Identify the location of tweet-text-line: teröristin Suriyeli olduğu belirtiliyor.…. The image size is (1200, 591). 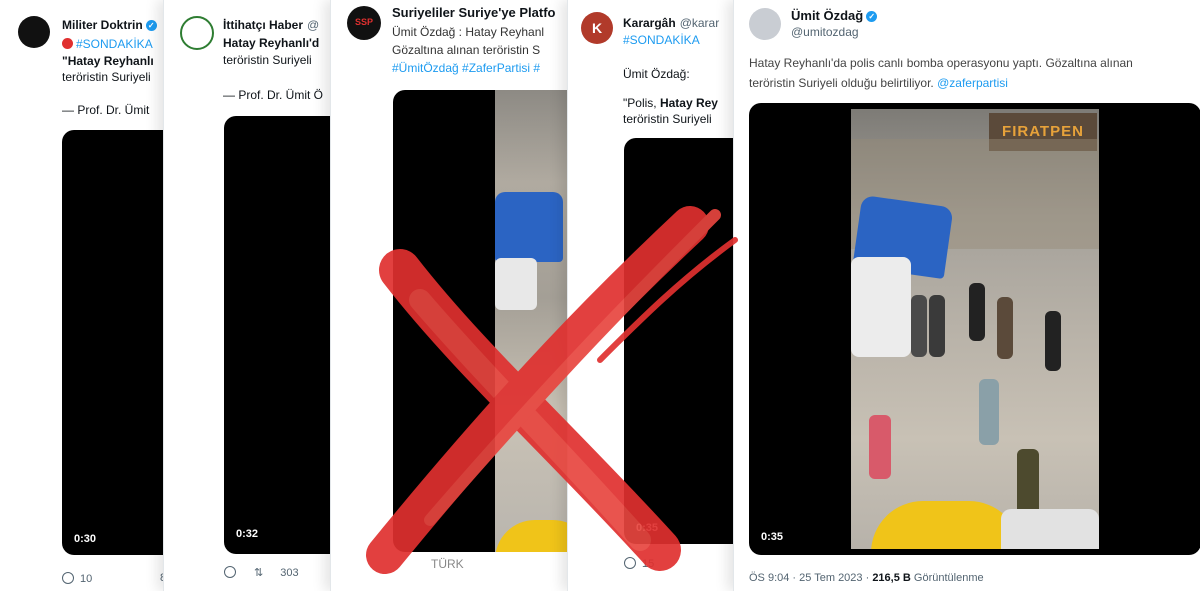
(878, 83).